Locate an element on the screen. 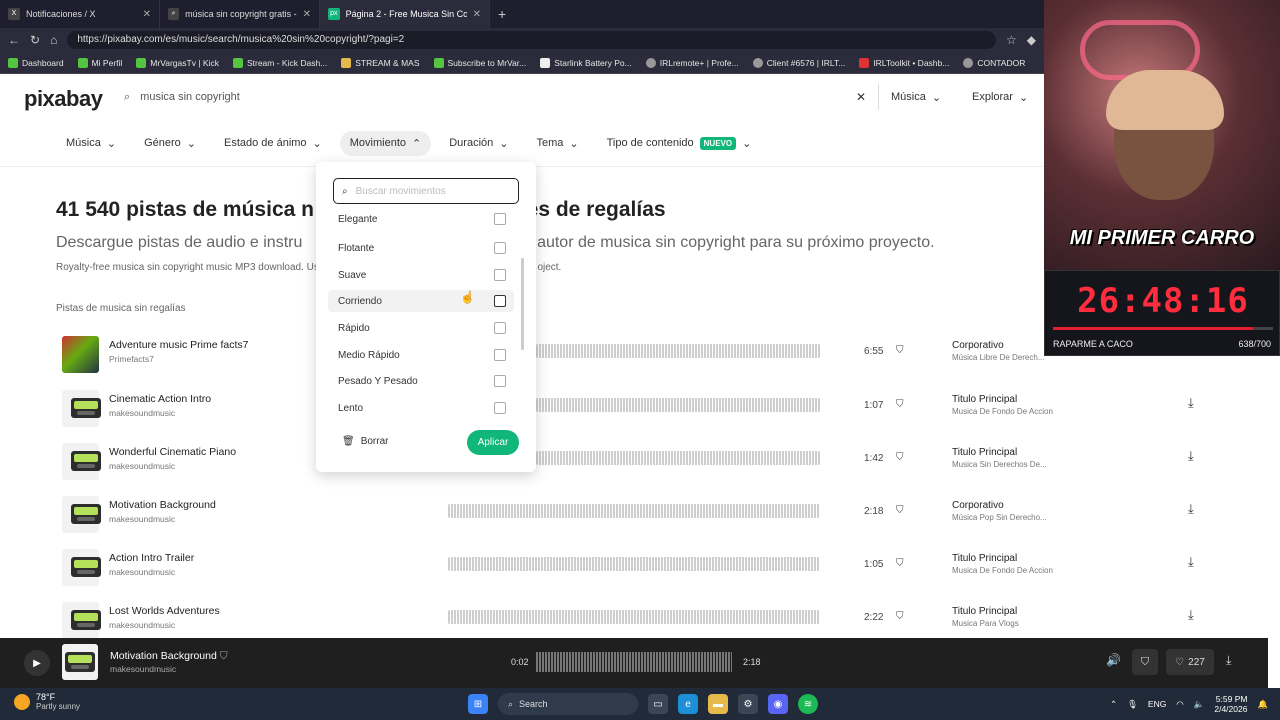 Image resolution: width=1280 pixels, height=720 pixels. track-title: Cinematic Action Intro is located at coordinates (160, 399).